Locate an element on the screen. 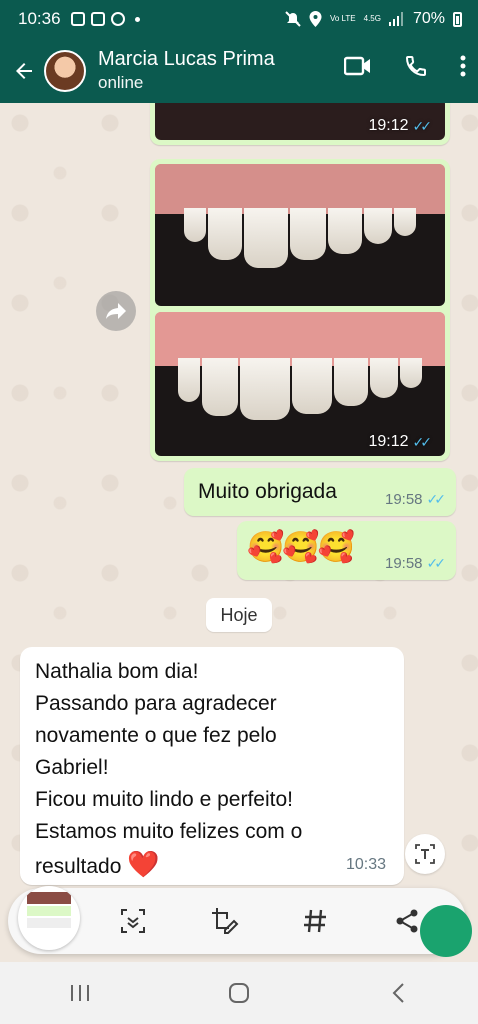  scroll-capture-button is located at coordinates (133, 921).